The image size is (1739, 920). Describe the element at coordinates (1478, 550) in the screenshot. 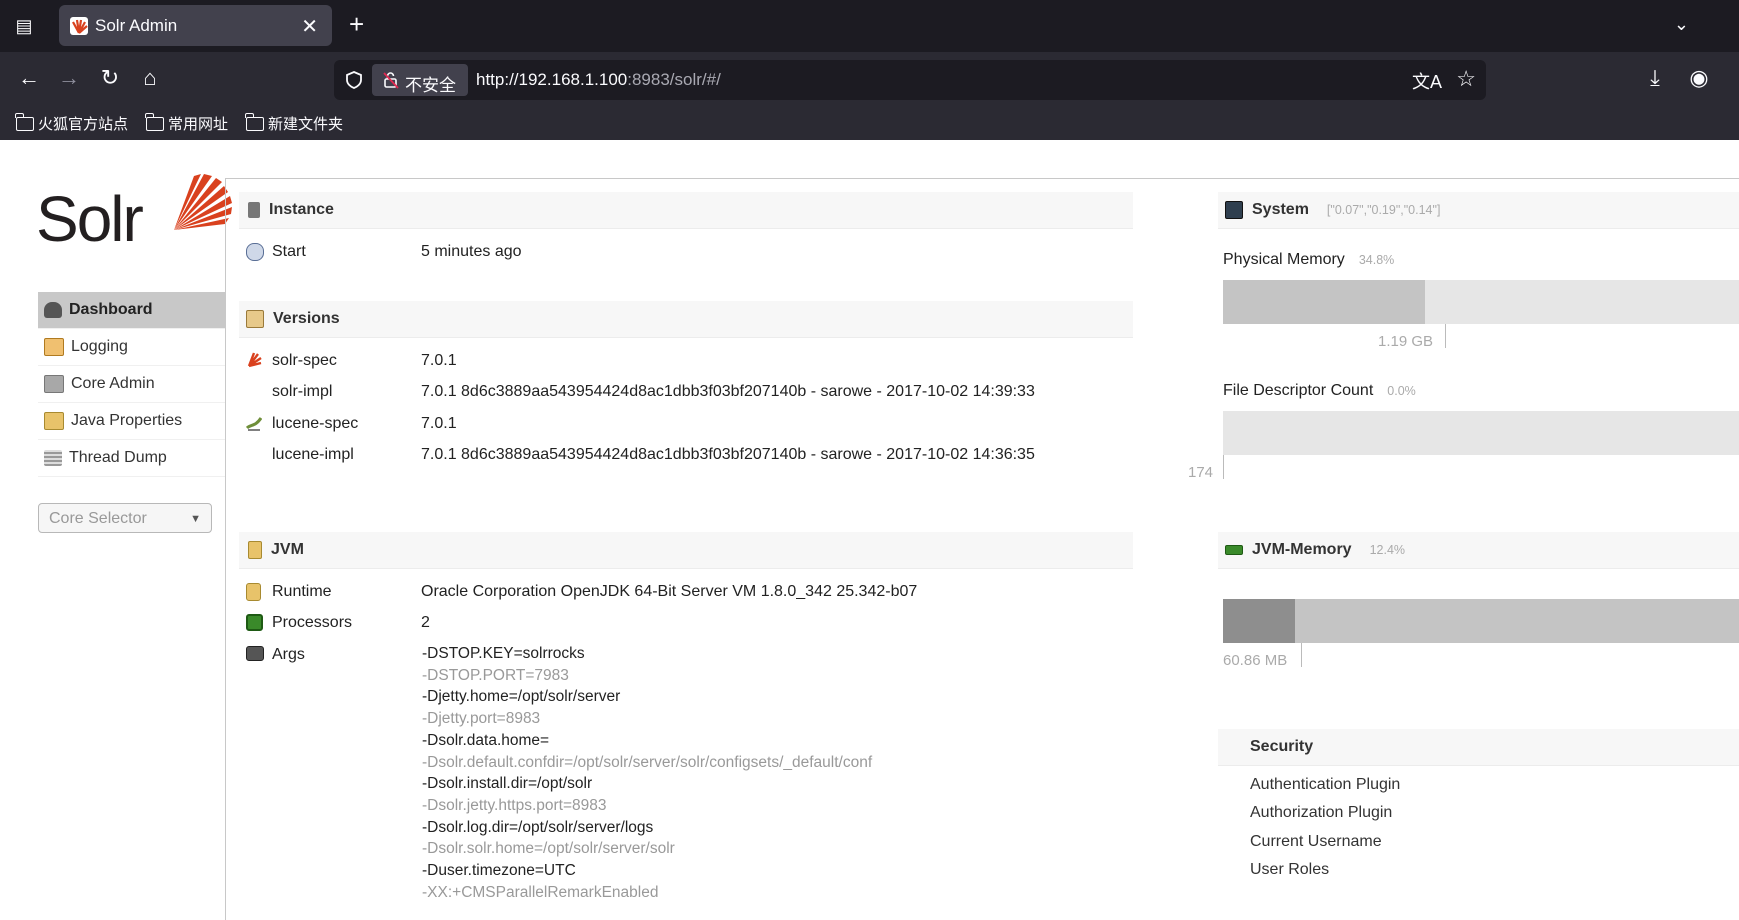

I see `jvm-memory-section-header: JVM-Memory 12.4%` at that location.